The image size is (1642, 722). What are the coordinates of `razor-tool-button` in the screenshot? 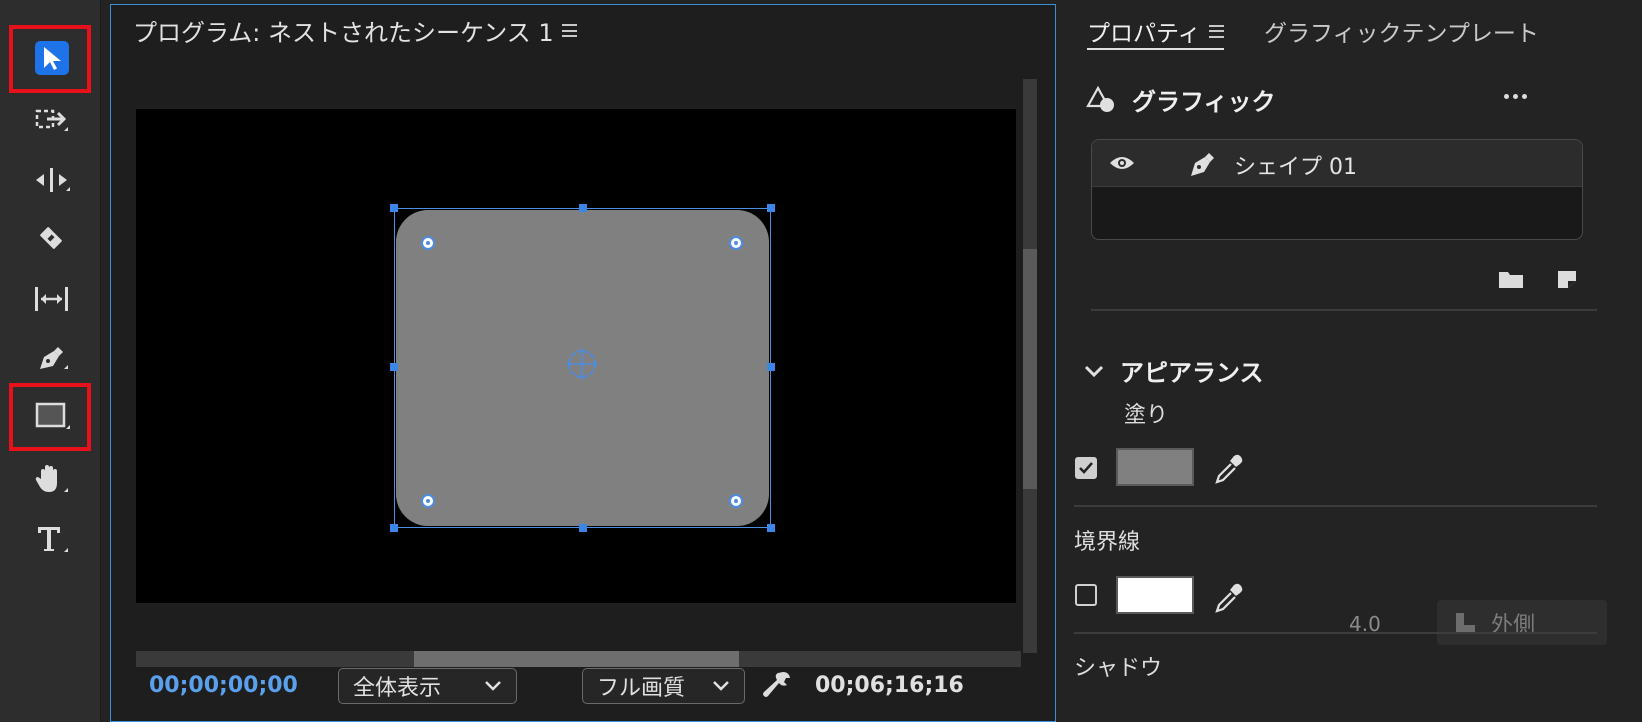 It's located at (52, 238).